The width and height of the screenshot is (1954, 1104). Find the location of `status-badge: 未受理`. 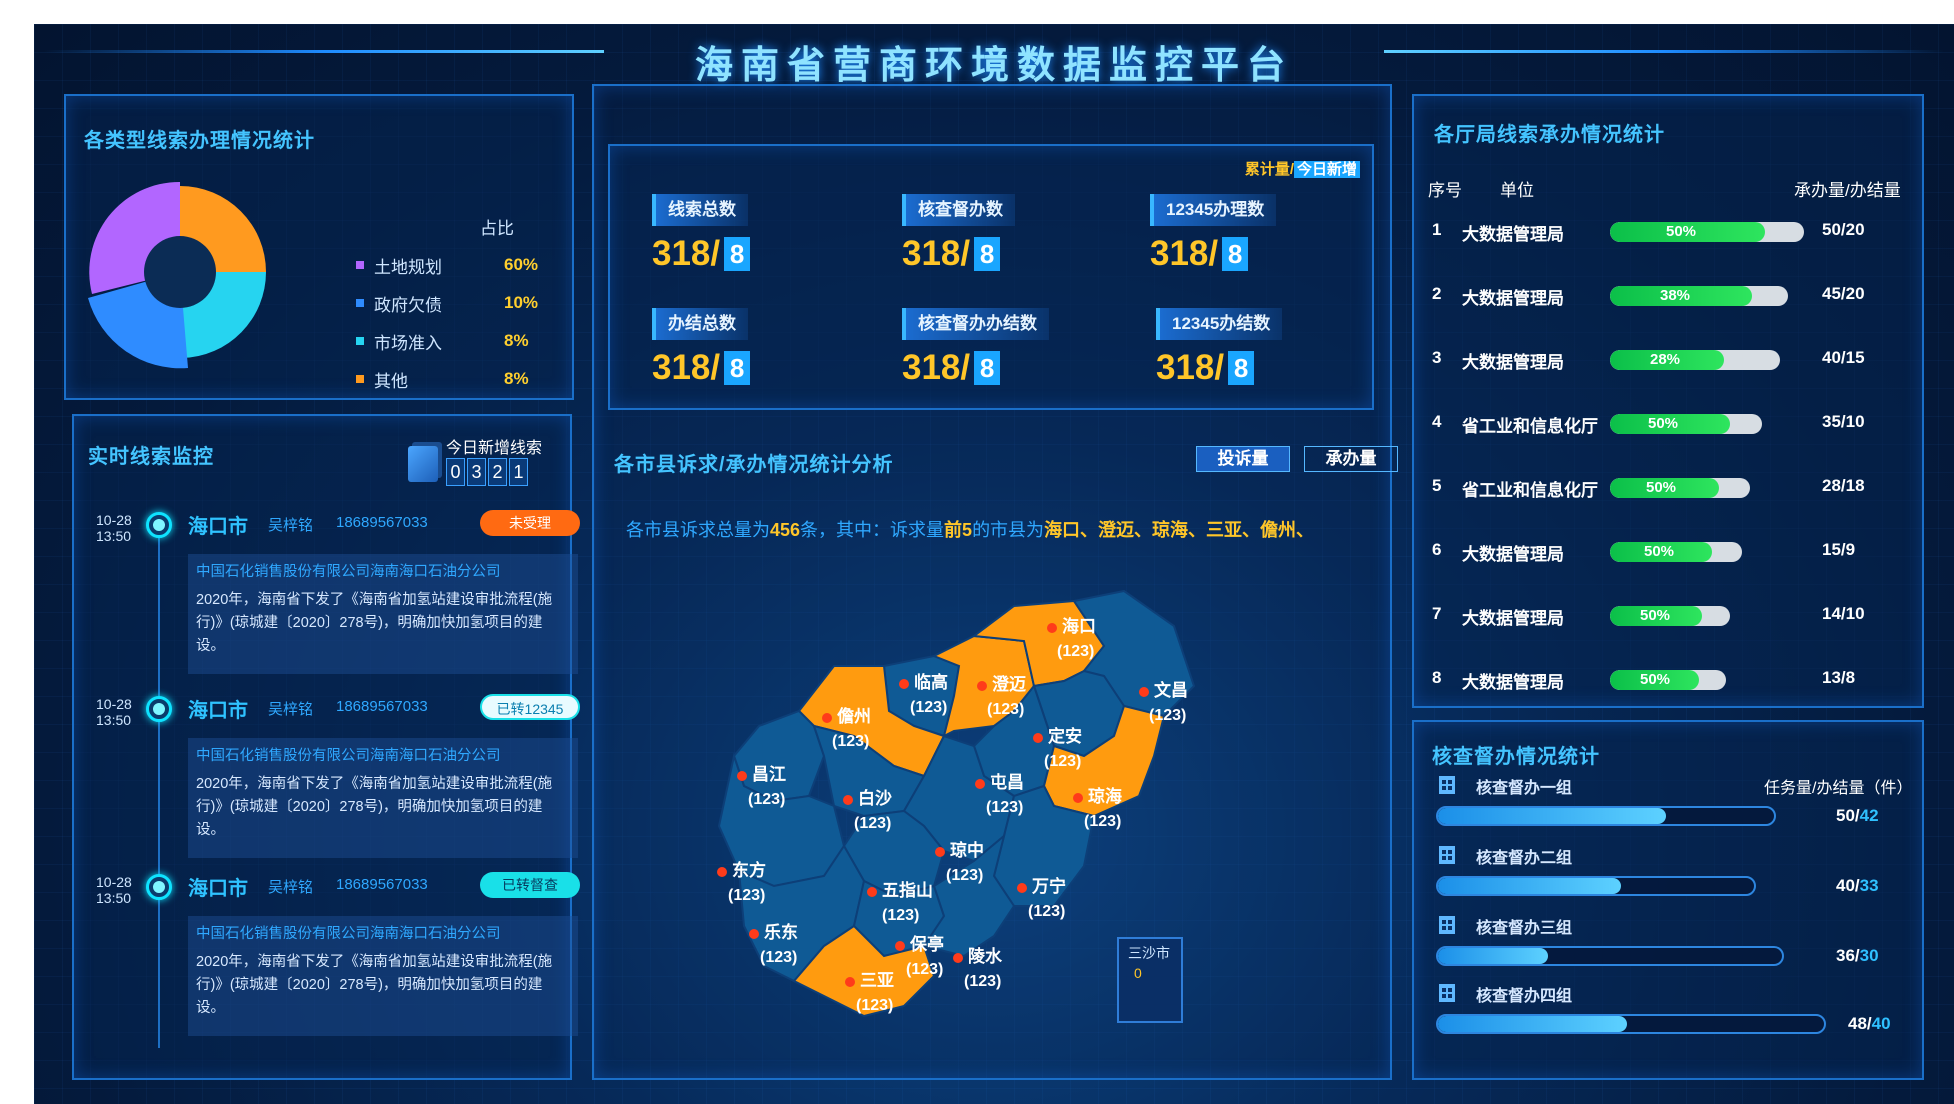

status-badge: 未受理 is located at coordinates (530, 523).